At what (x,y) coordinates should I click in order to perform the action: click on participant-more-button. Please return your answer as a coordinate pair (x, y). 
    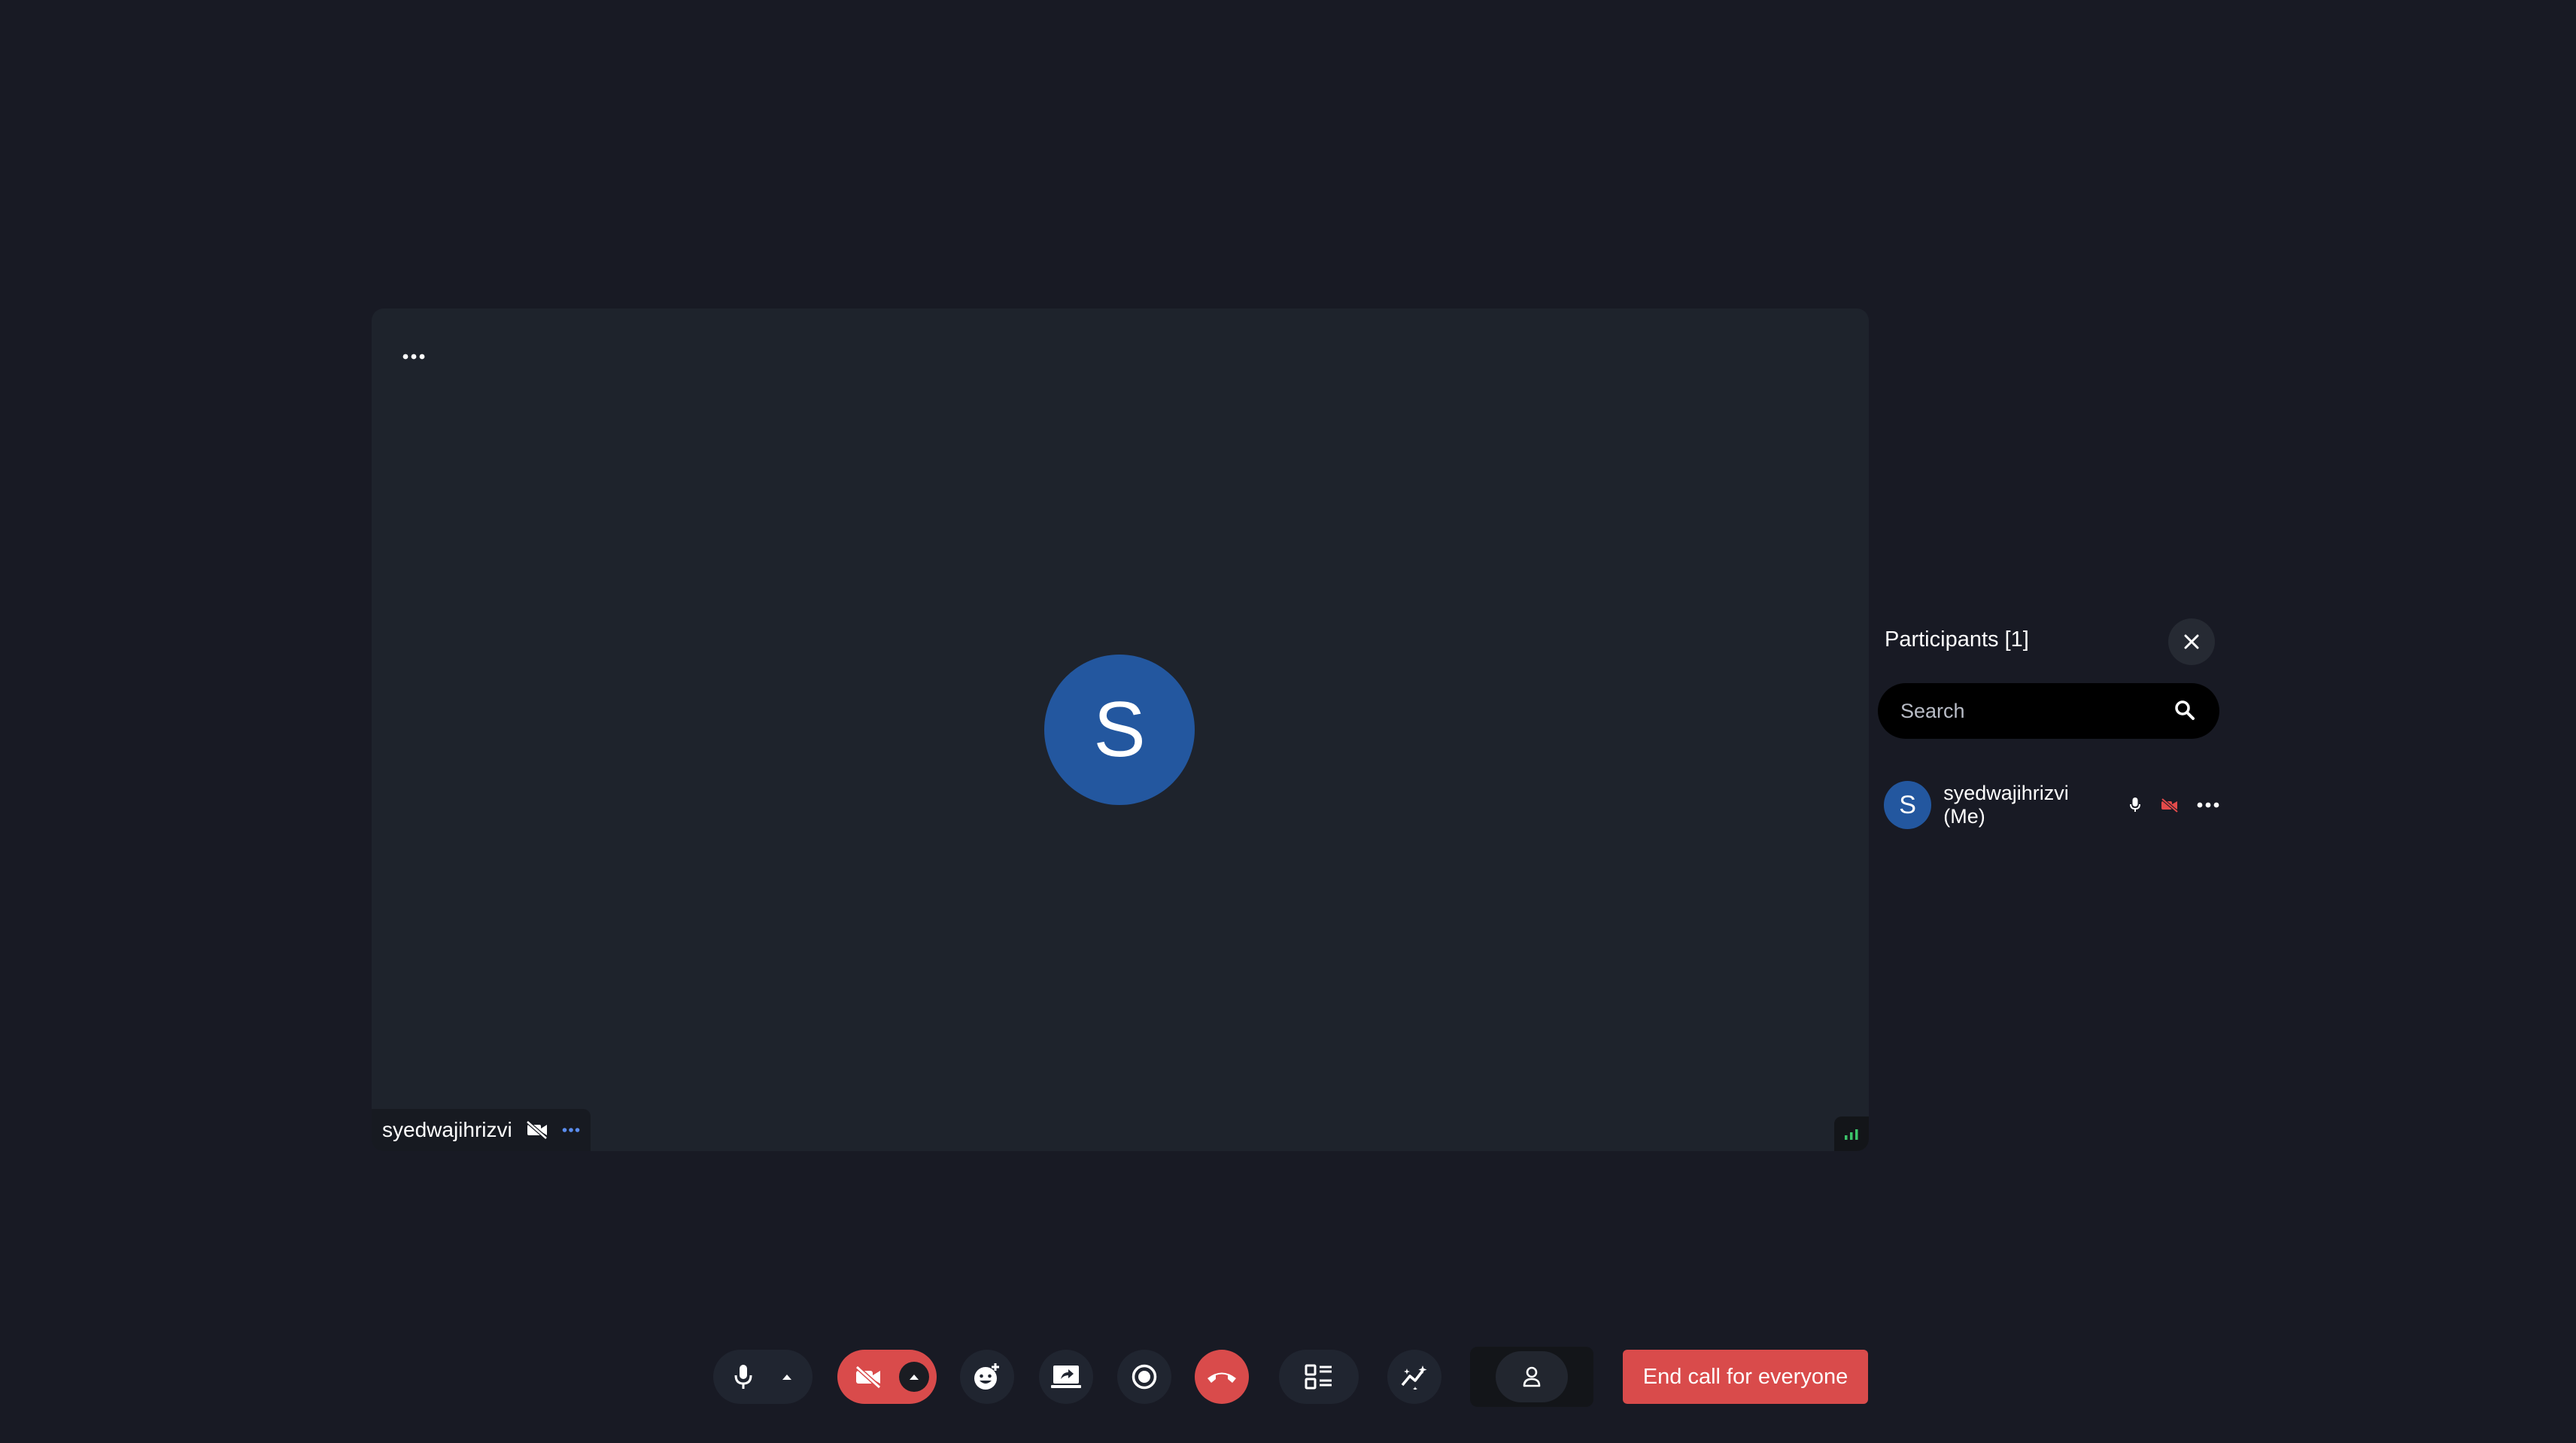
    Looking at the image, I should click on (2208, 805).